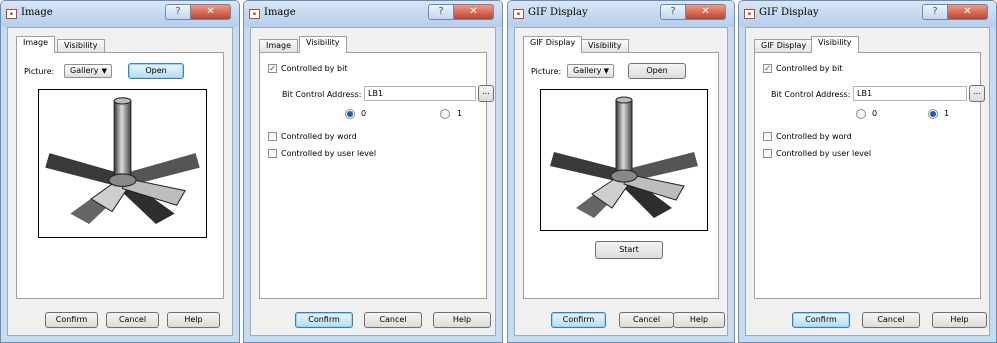 This screenshot has width=997, height=343. I want to click on gif-preview, so click(624, 160).